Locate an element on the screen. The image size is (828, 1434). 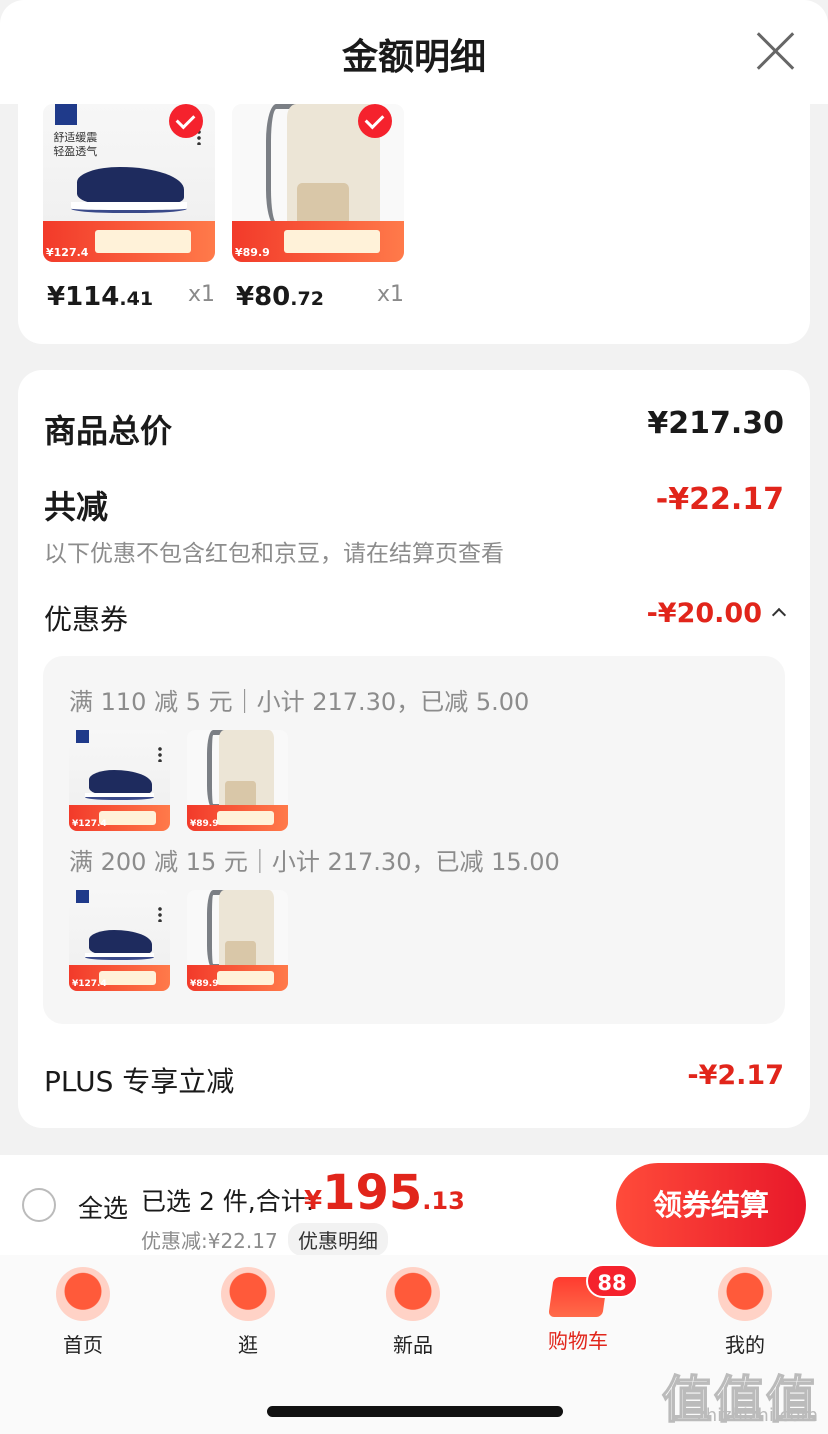
checkout-button: 领券结算 is located at coordinates (711, 1205).